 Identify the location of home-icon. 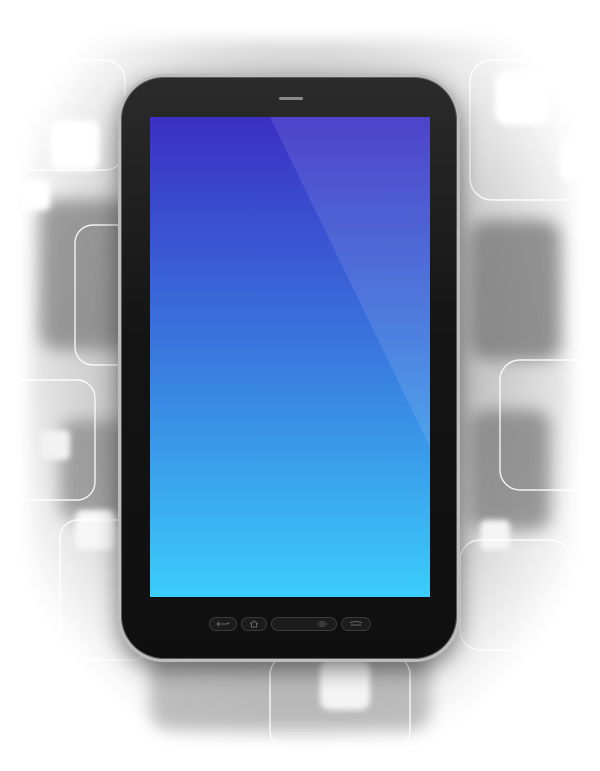
(254, 624).